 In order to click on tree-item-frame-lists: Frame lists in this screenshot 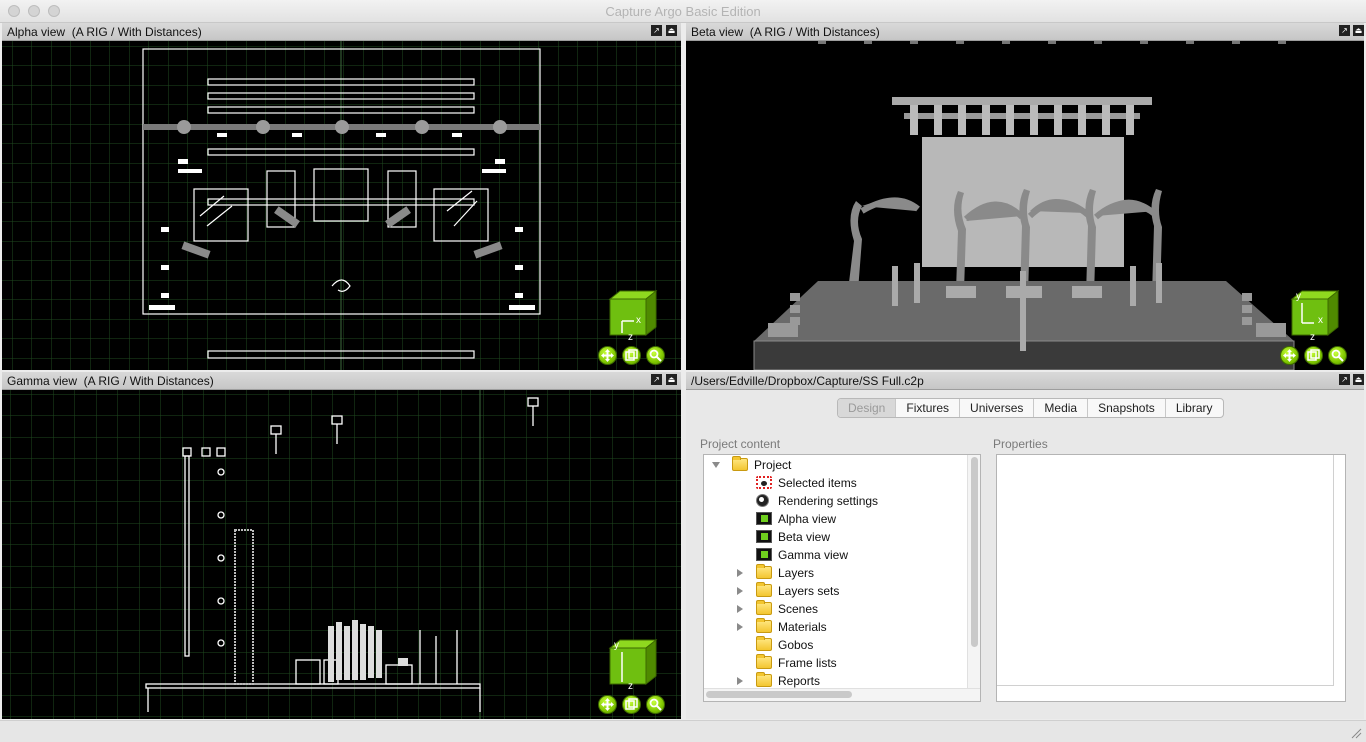, I will do `click(835, 663)`.